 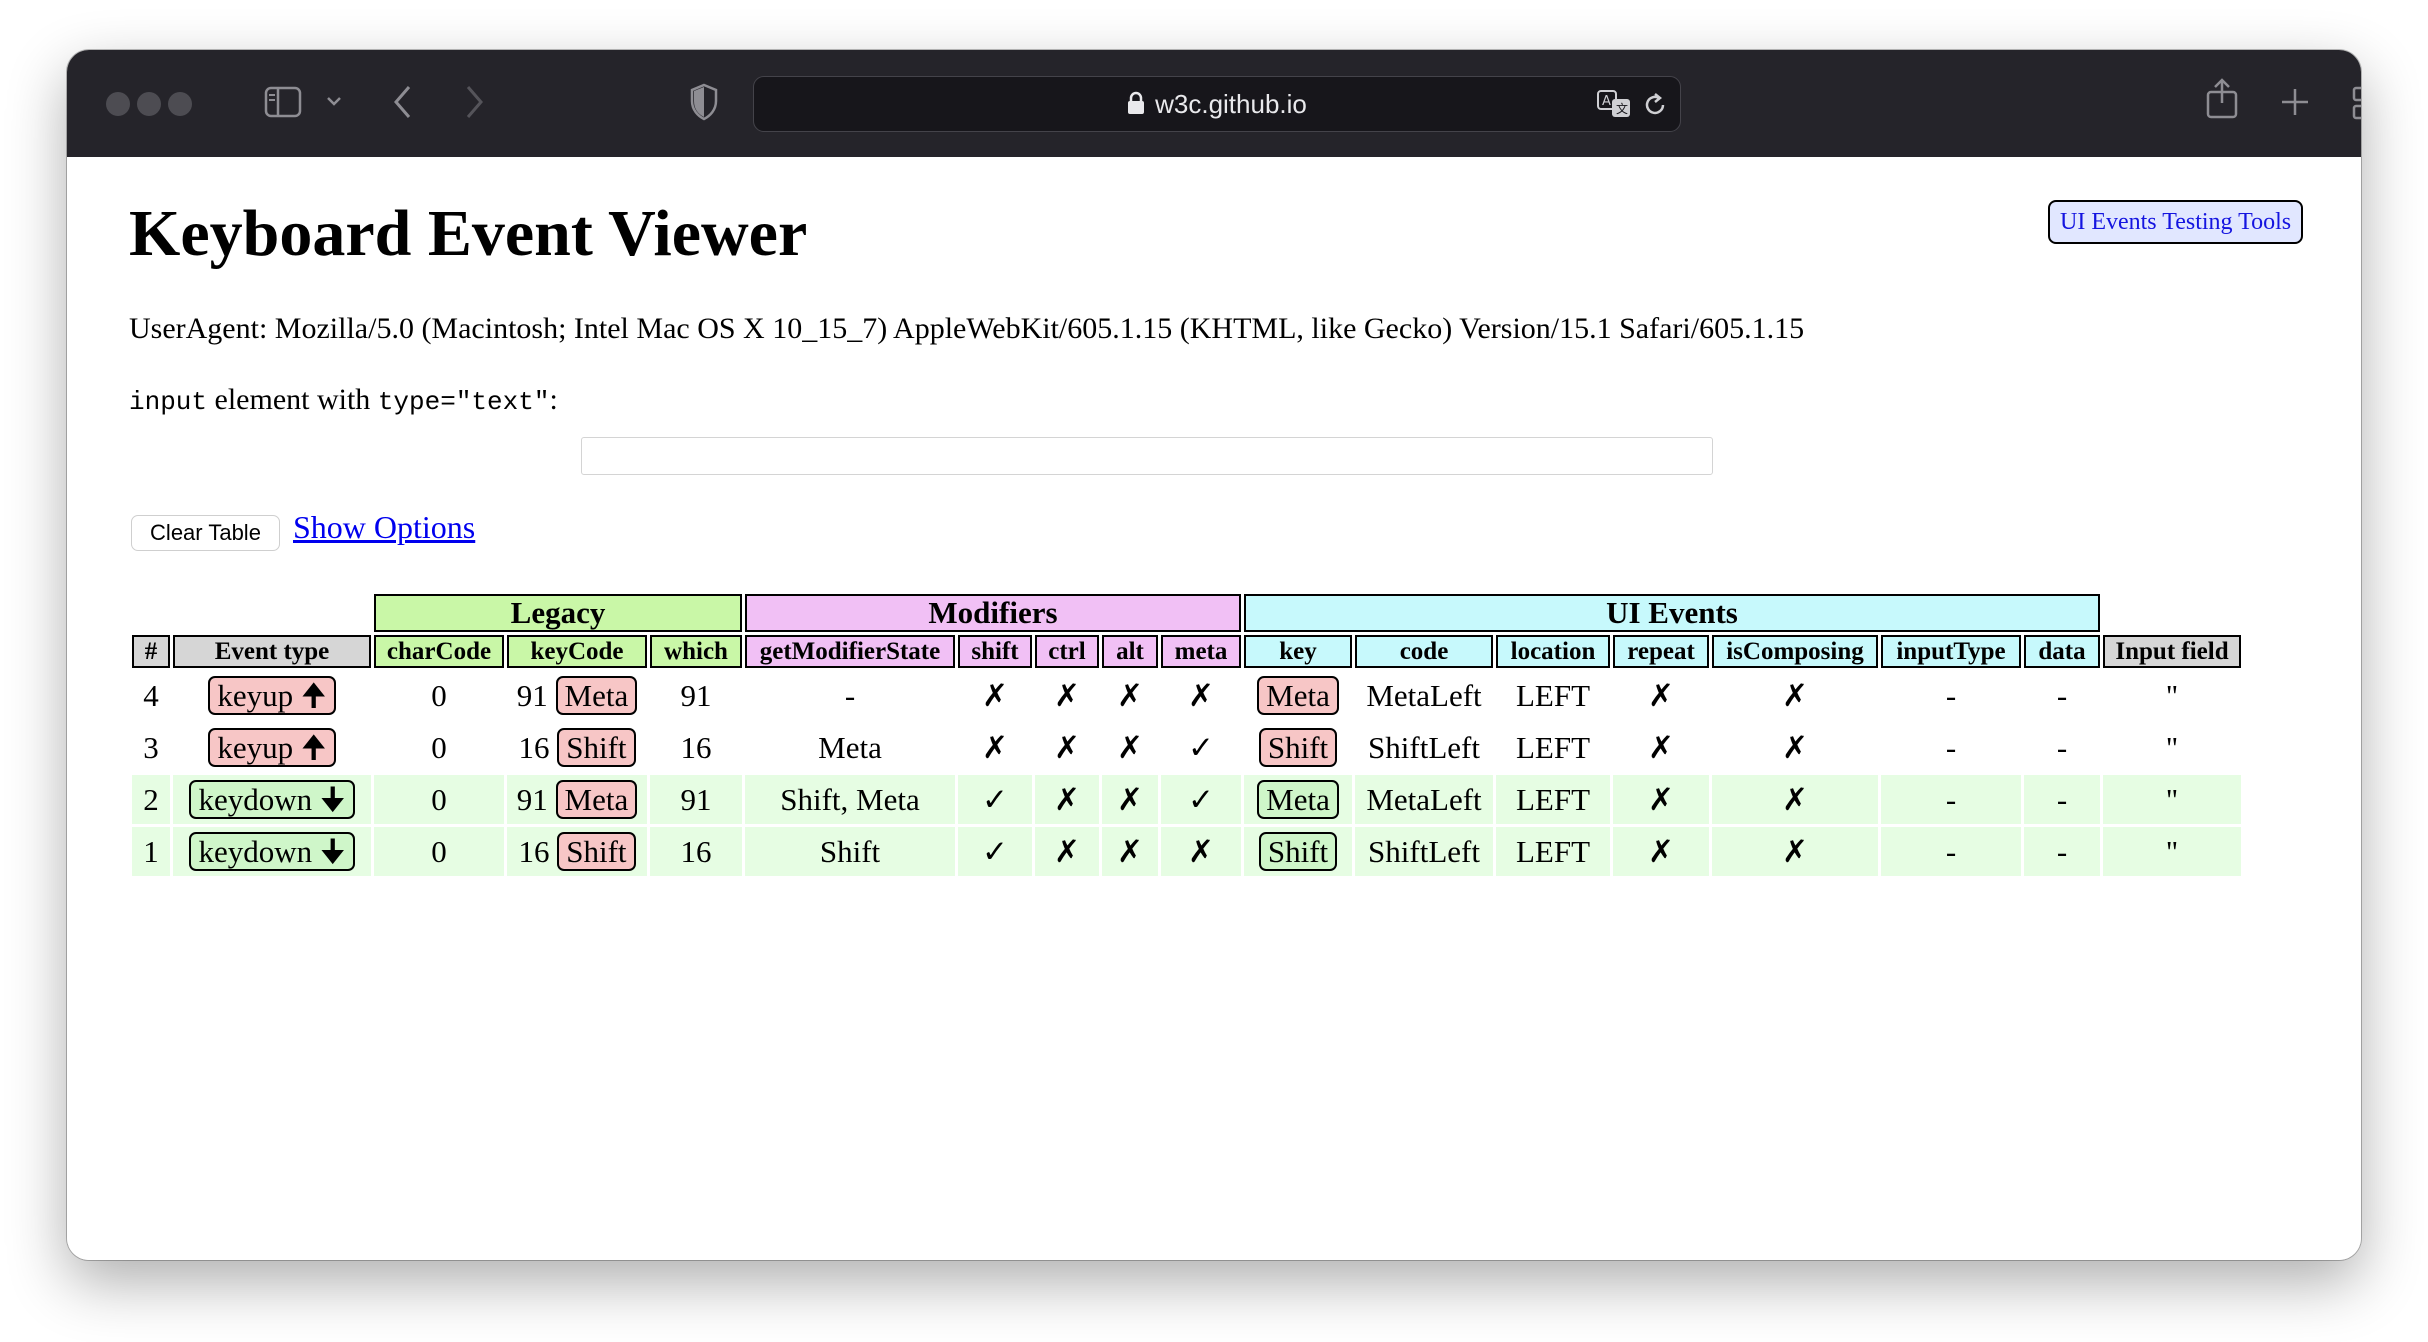 What do you see at coordinates (180, 104) in the screenshot?
I see `zoom-window-button` at bounding box center [180, 104].